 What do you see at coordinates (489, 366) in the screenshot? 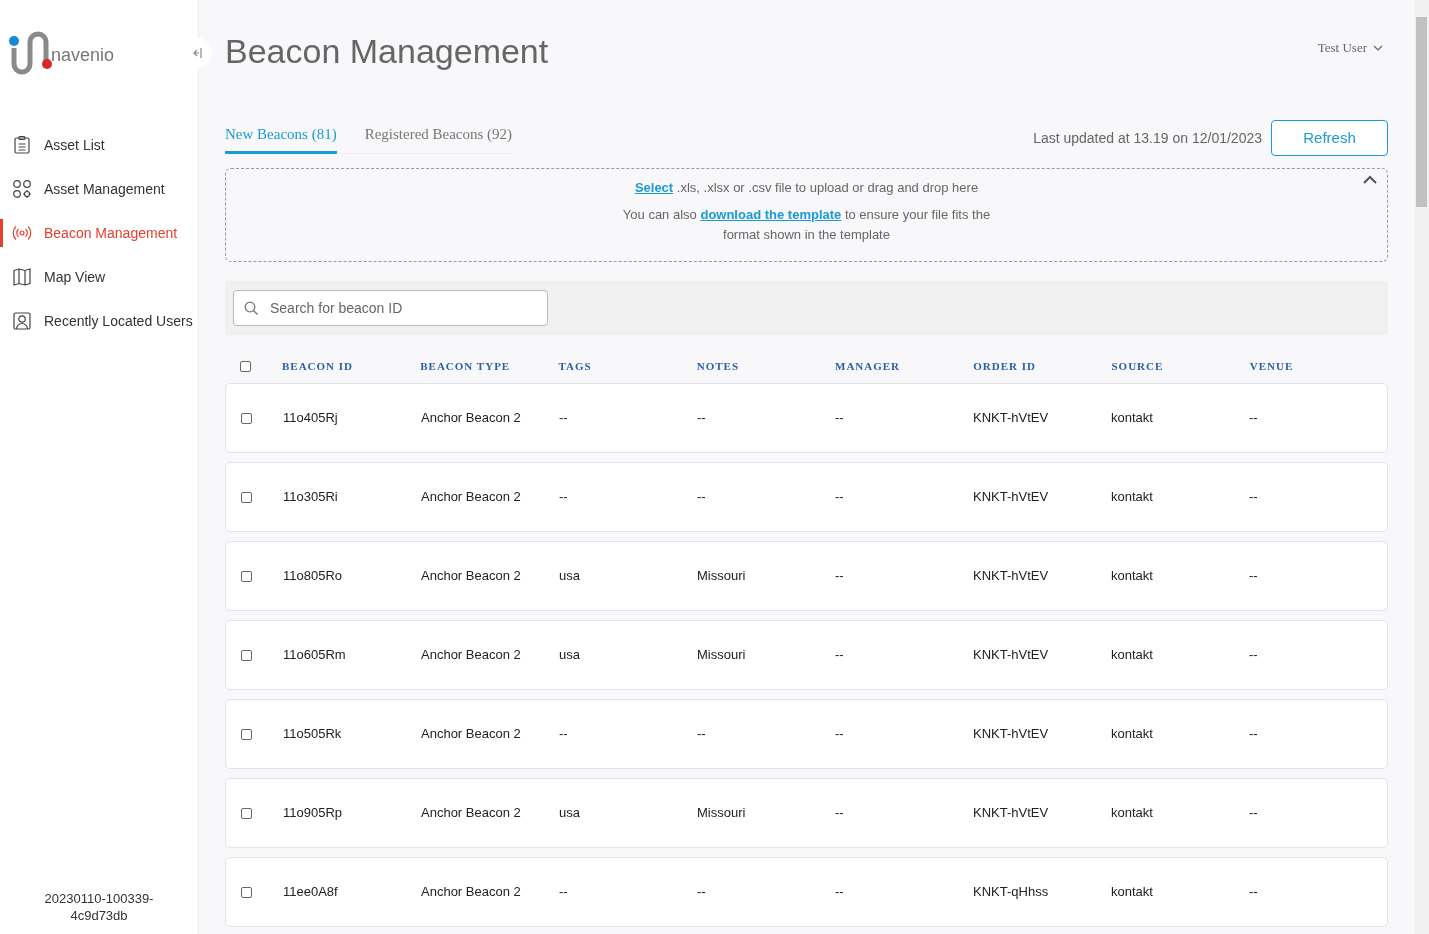
I see `column-header: BEACON TYPE` at bounding box center [489, 366].